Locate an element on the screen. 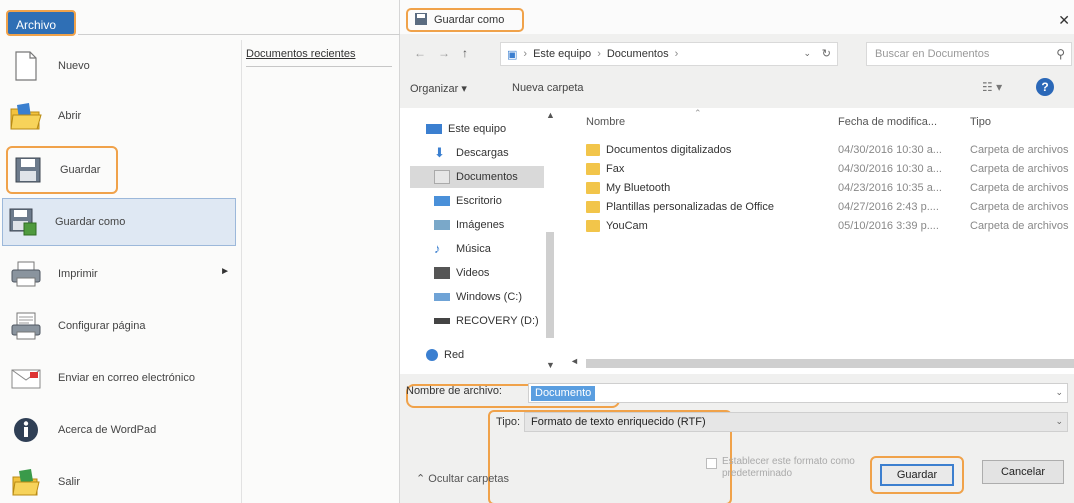 This screenshot has width=1074, height=503. dialog-toolbar: Organizar ▾ Nueva carpeta ☷ ▾ ? is located at coordinates (737, 90).